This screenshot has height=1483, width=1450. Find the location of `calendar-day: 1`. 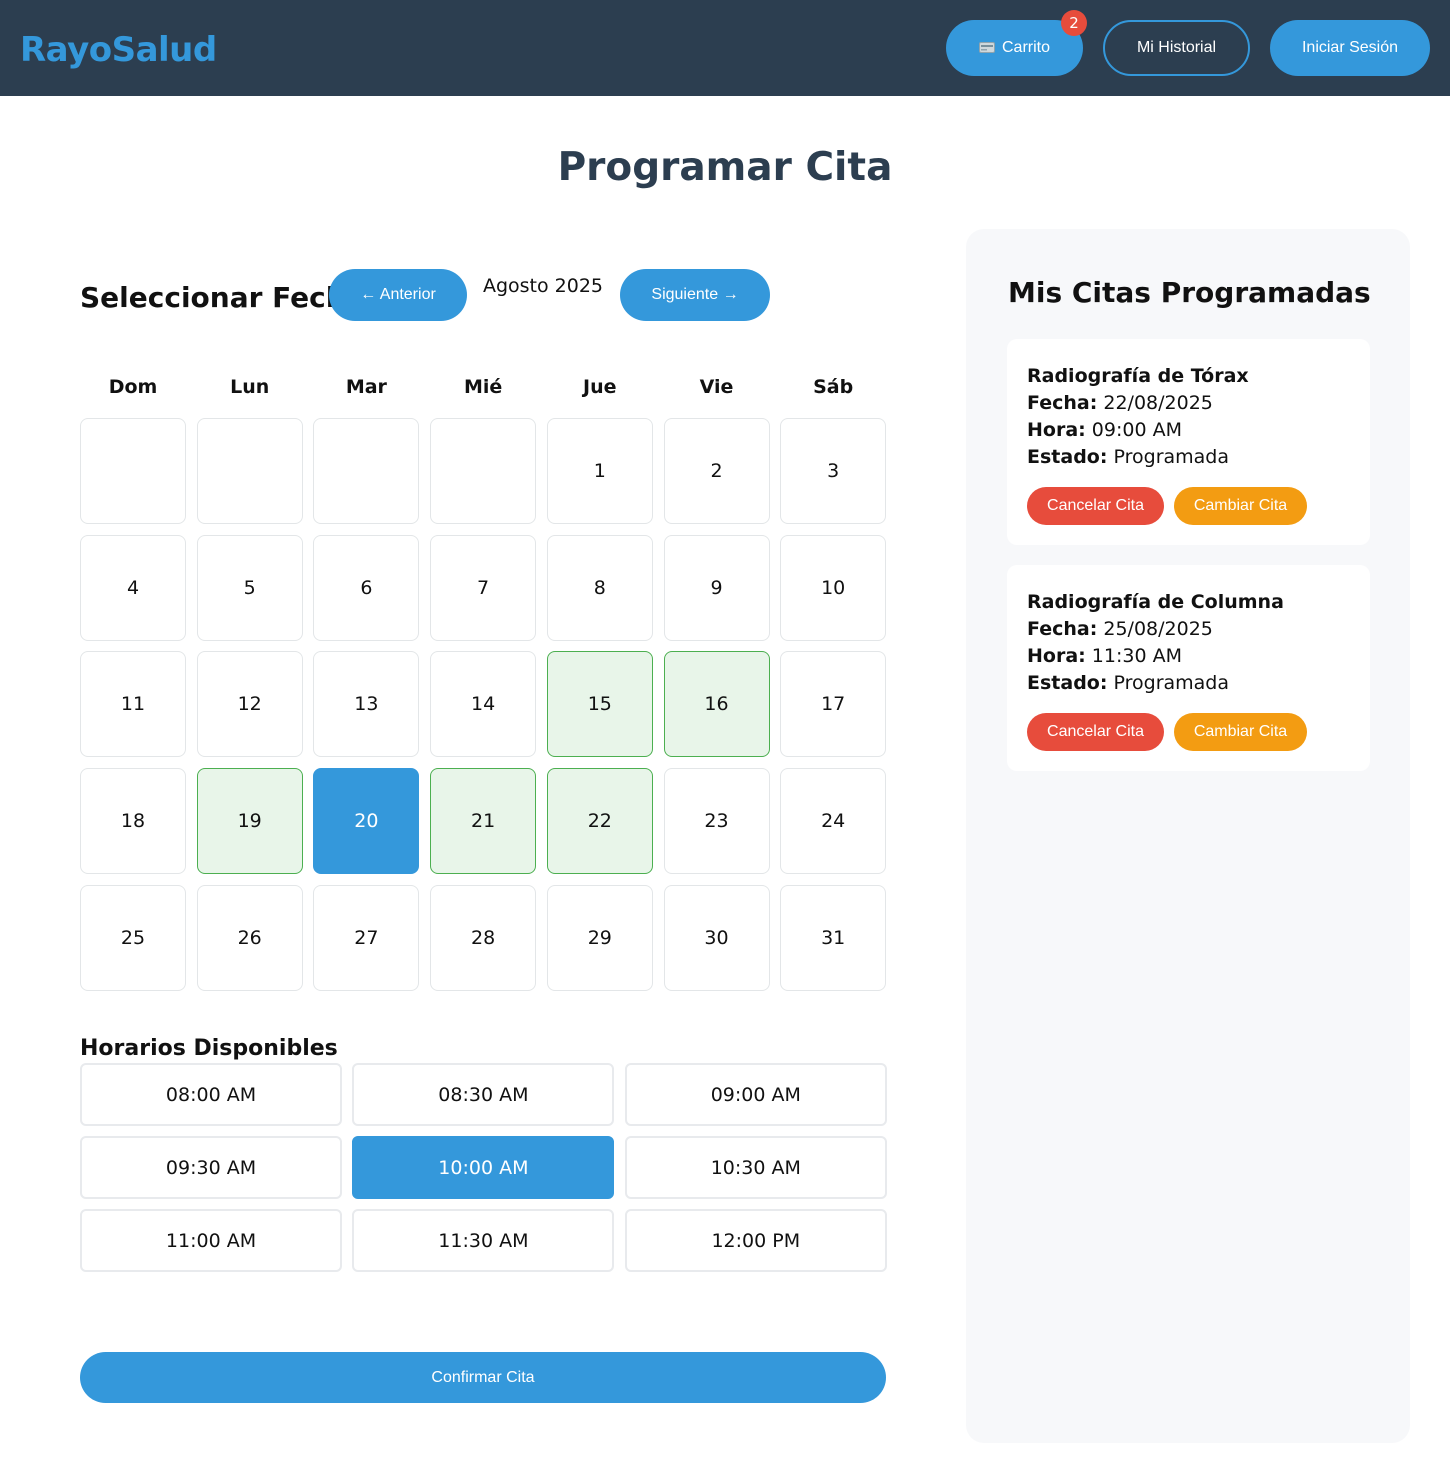

calendar-day: 1 is located at coordinates (599, 471).